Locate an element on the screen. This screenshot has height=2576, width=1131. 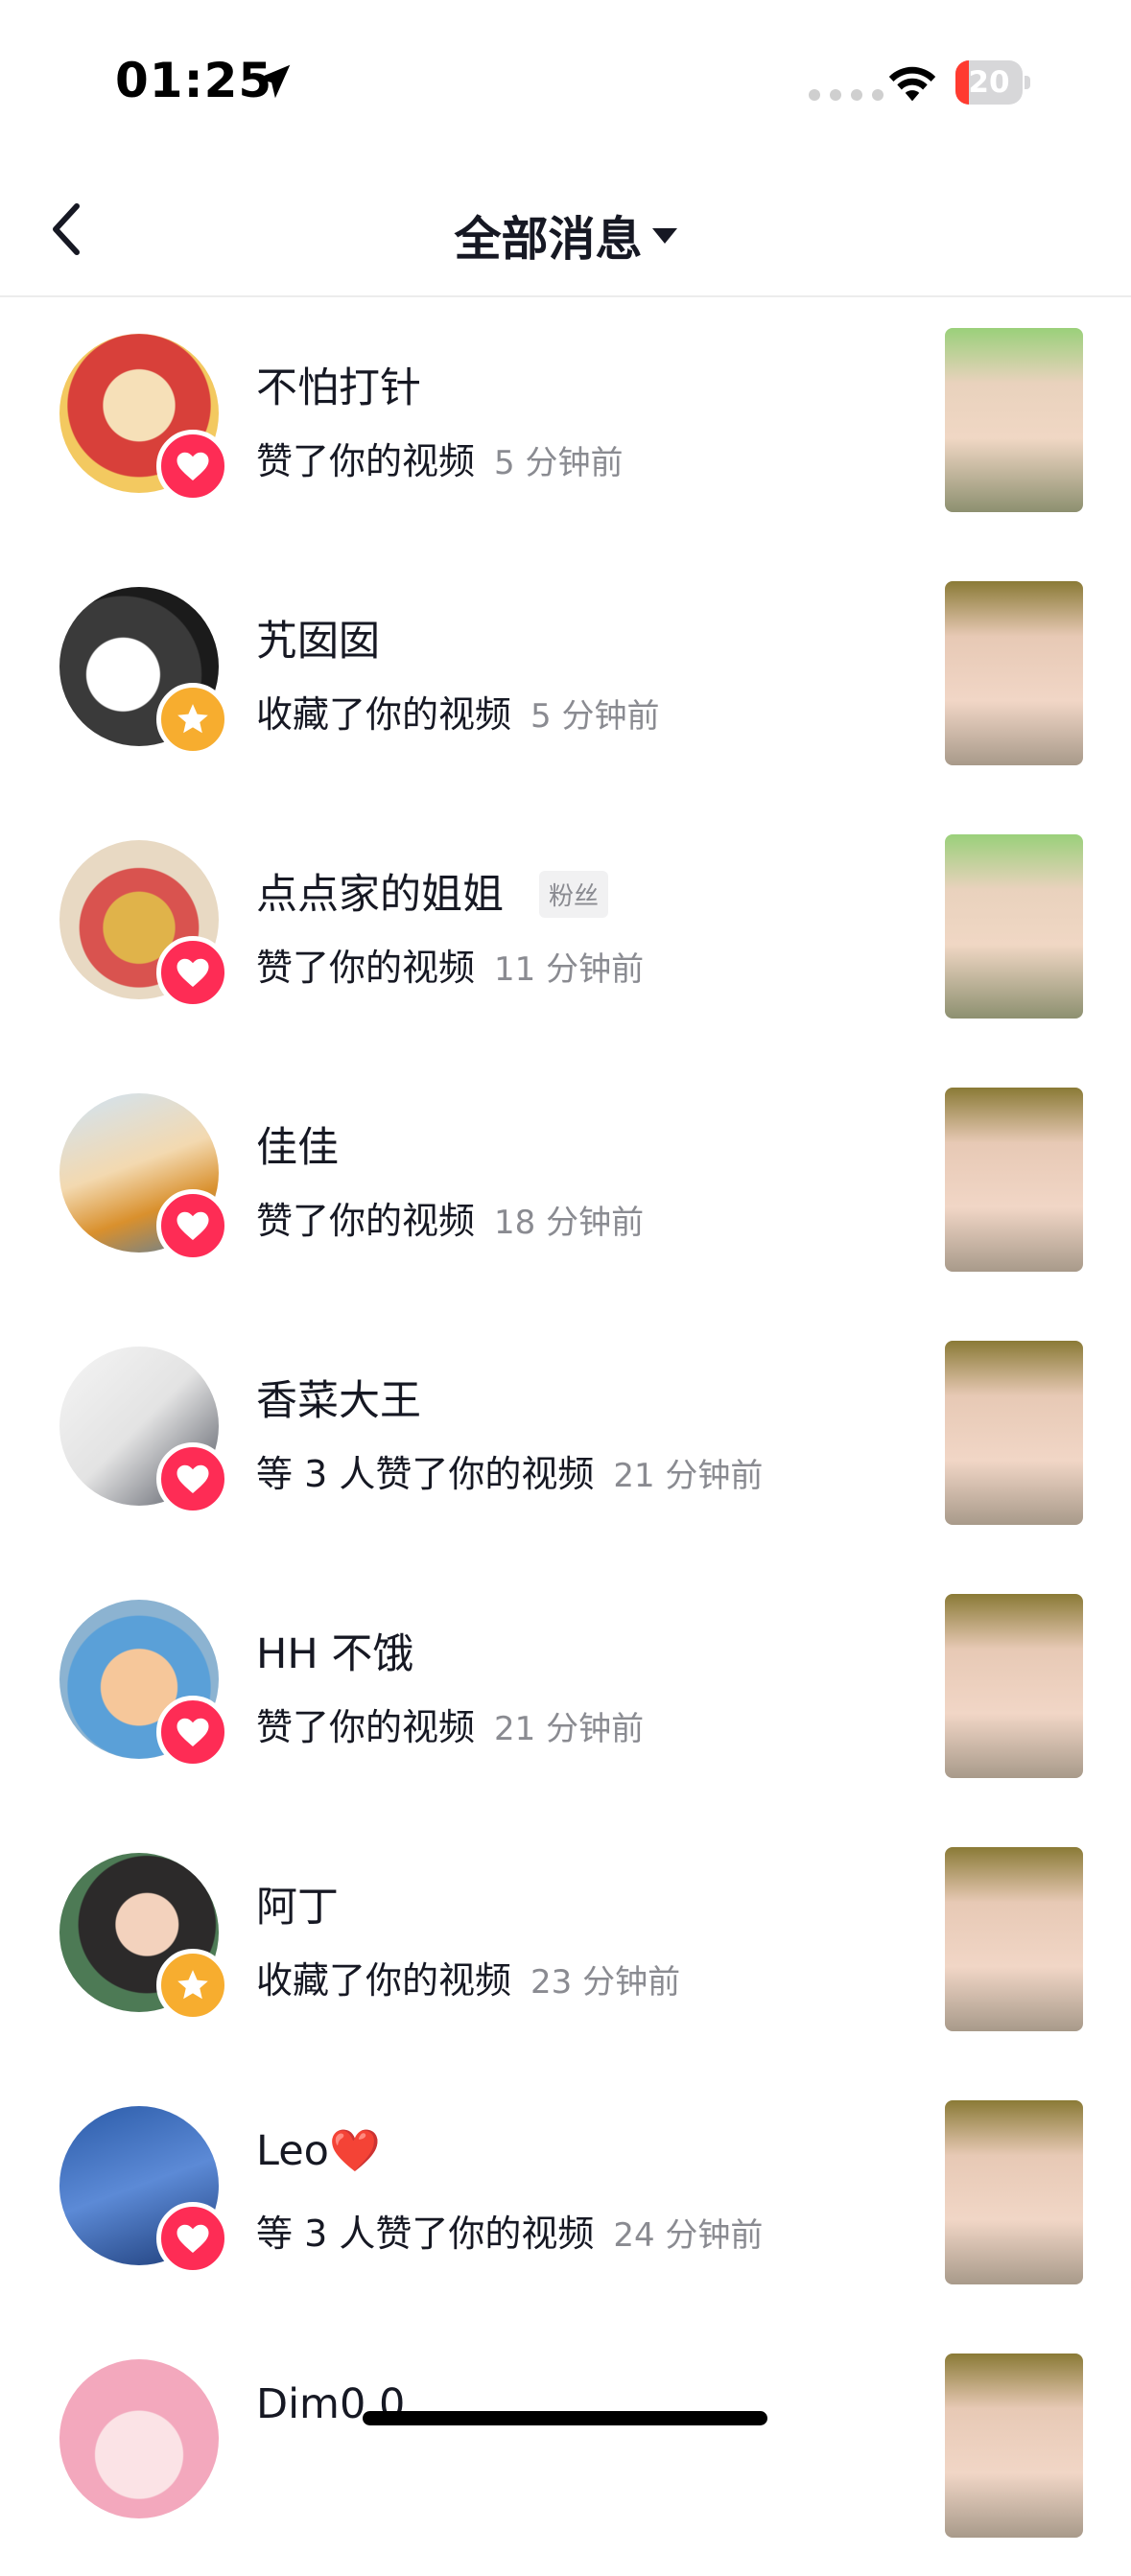
notification-text: 收藏了你的视频 23 分钟前 is located at coordinates (468, 1977).